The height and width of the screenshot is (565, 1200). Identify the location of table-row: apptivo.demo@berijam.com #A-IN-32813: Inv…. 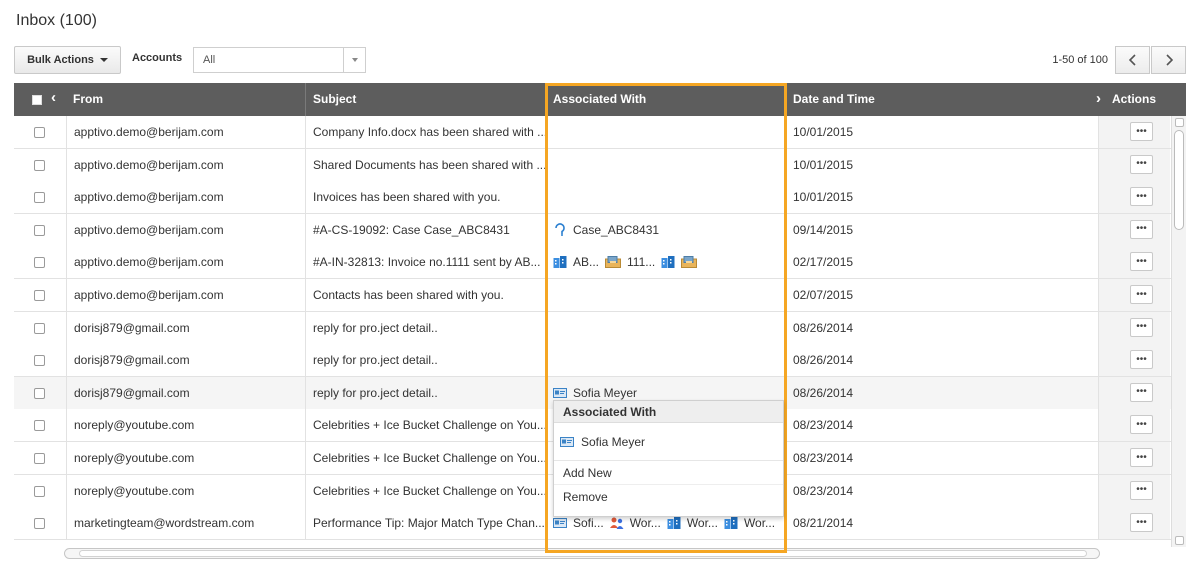
(600, 263).